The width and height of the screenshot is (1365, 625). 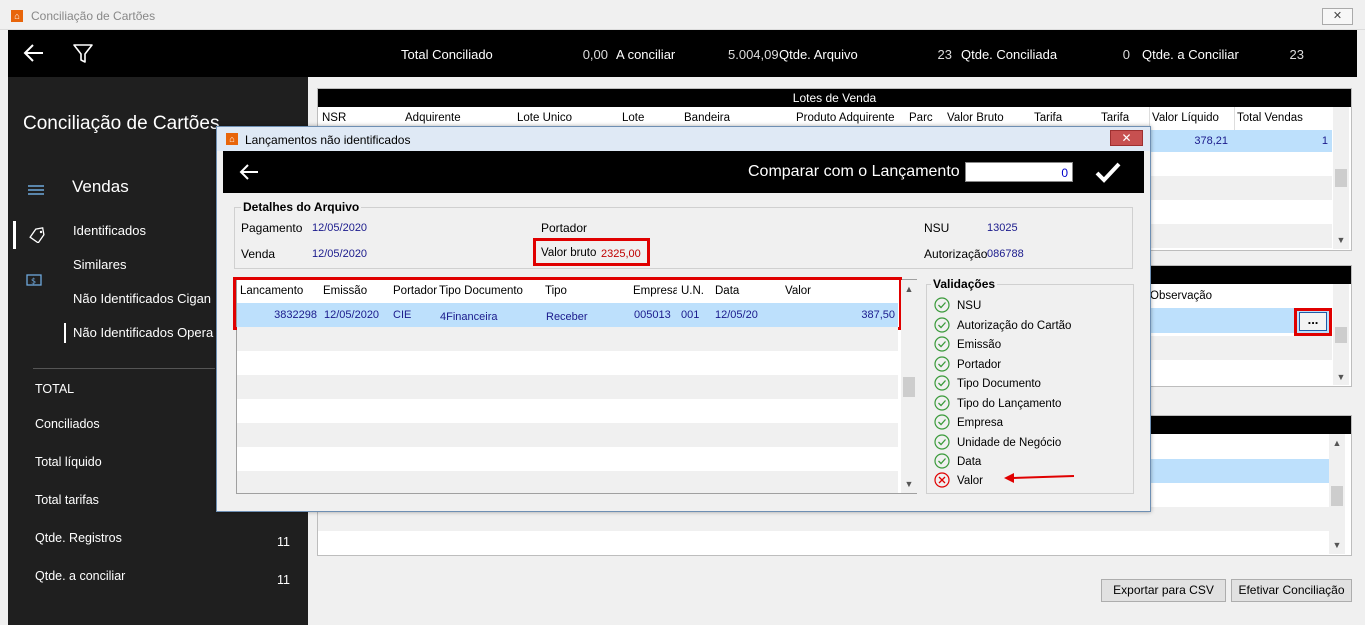 What do you see at coordinates (655, 291) in the screenshot?
I see `grid-col-empresa: Empresa` at bounding box center [655, 291].